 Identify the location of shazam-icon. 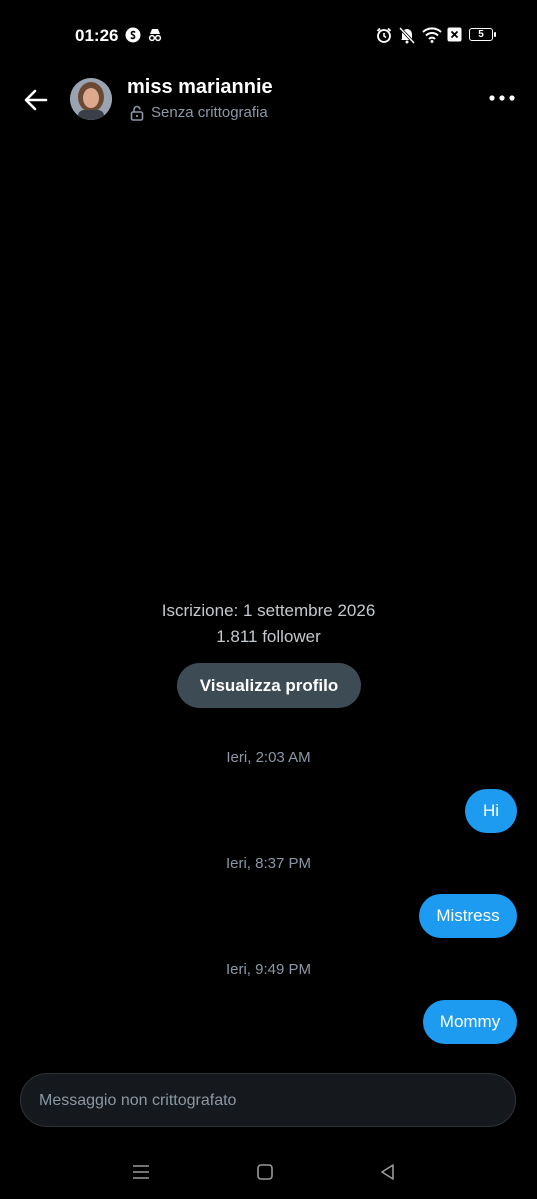
(133, 35).